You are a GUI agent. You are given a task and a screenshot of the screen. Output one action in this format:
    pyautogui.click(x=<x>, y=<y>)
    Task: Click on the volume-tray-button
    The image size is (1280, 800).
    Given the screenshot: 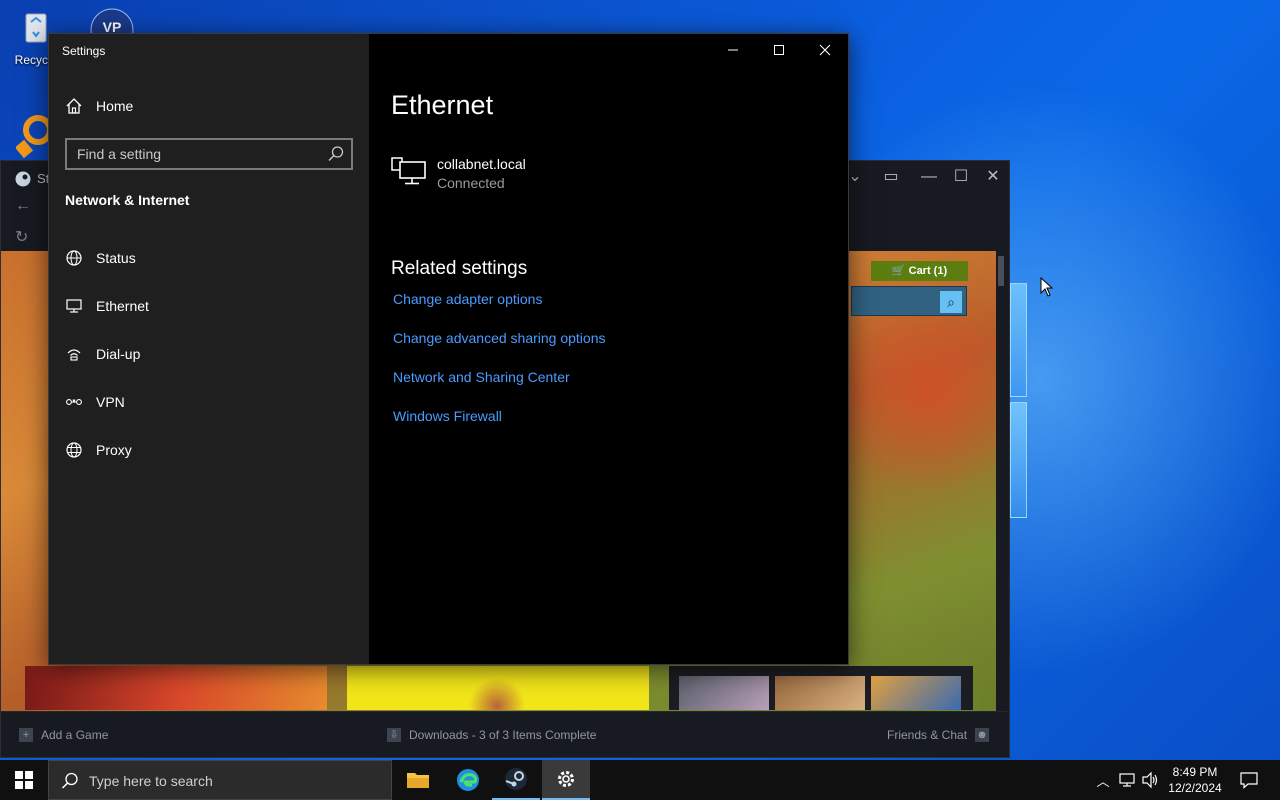 What is the action you would take?
    pyautogui.click(x=1151, y=780)
    